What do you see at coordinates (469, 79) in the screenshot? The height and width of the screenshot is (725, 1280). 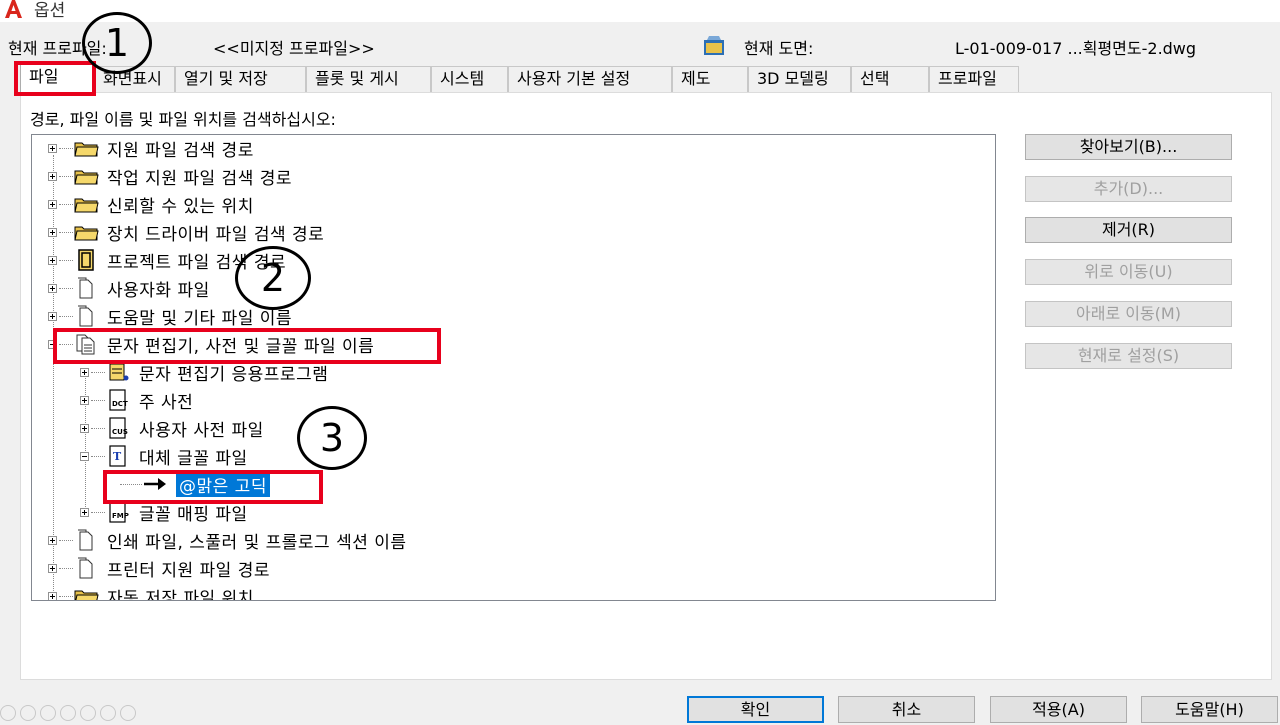 I see `tab-system: 시스템` at bounding box center [469, 79].